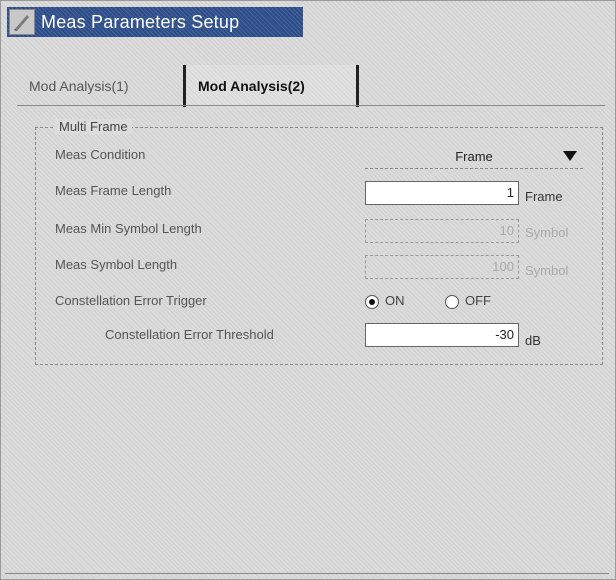  Describe the element at coordinates (93, 126) in the screenshot. I see `group-title: Multi Frame` at that location.